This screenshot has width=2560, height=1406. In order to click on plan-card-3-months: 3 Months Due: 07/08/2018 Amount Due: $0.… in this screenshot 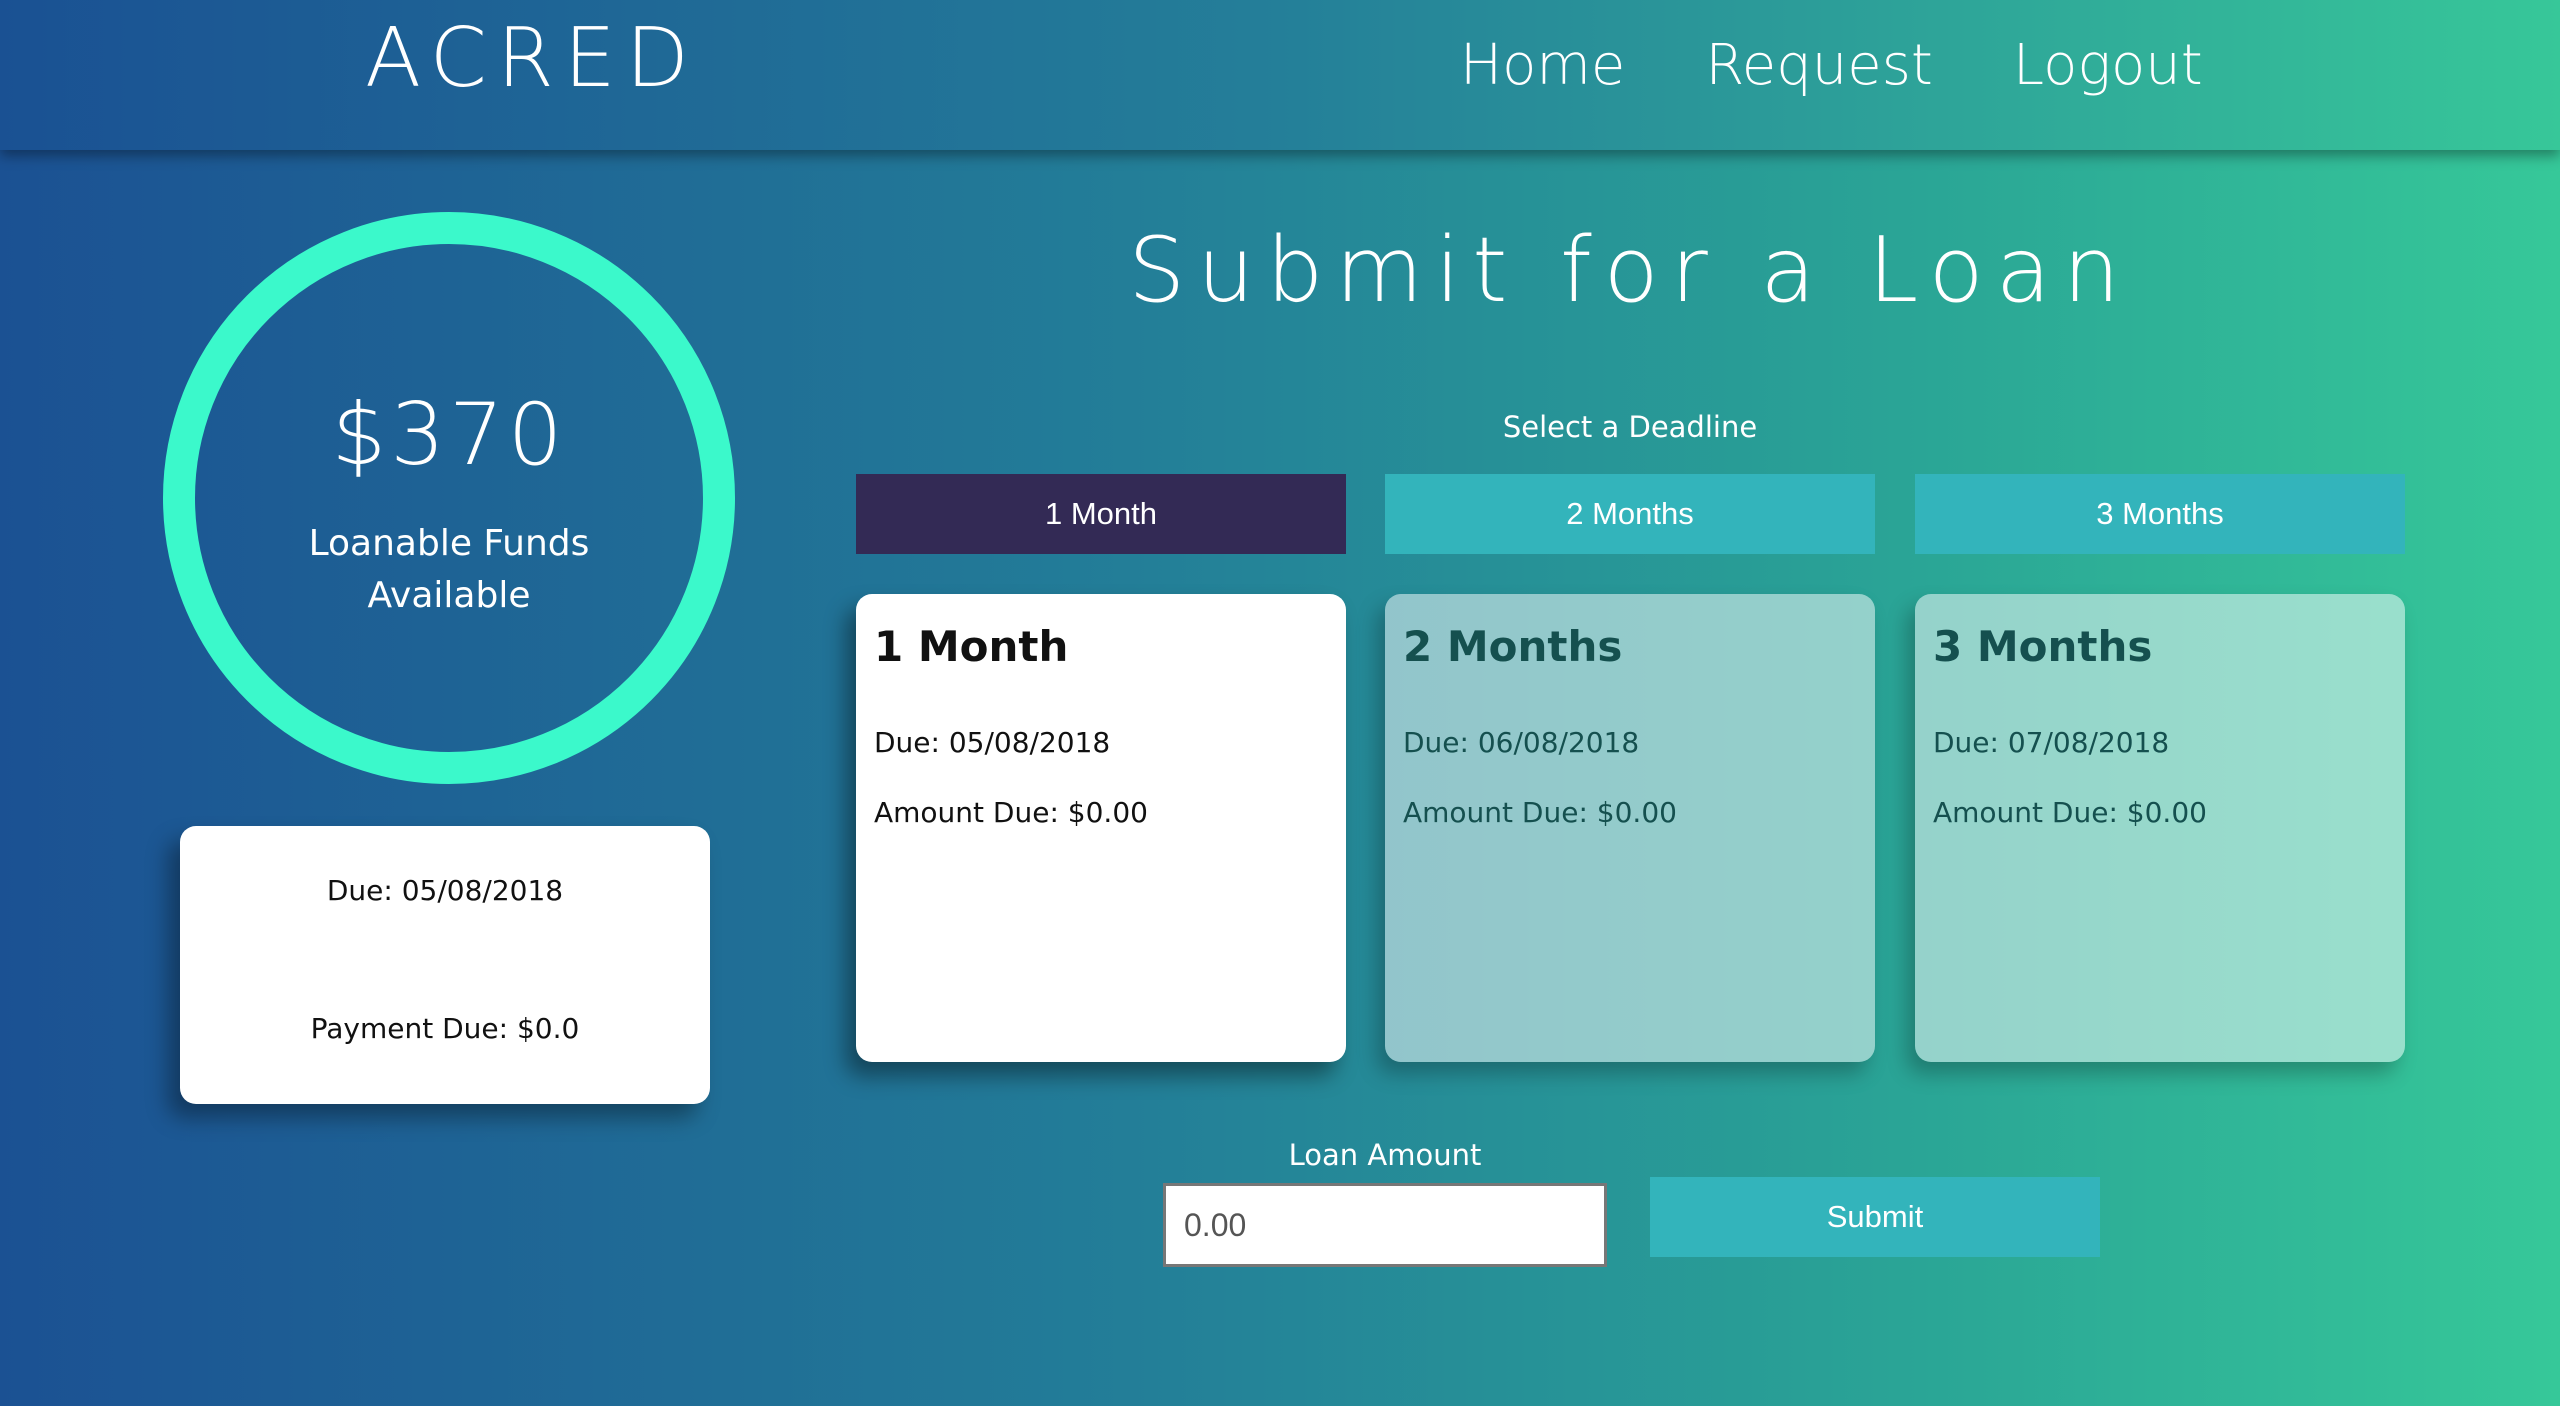, I will do `click(2160, 828)`.